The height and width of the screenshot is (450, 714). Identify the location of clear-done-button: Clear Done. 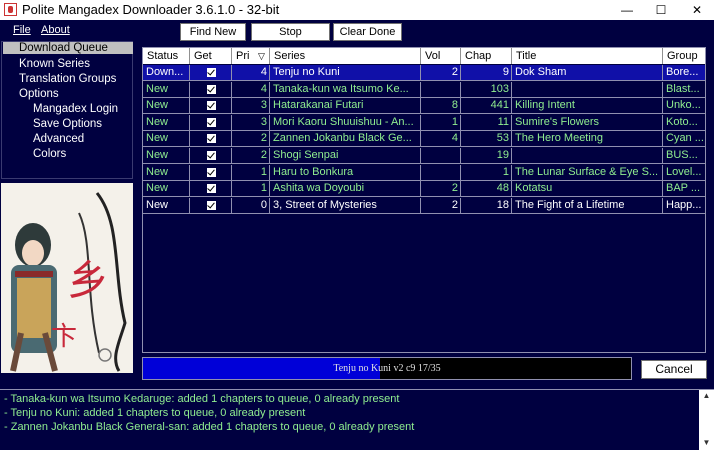
(367, 32).